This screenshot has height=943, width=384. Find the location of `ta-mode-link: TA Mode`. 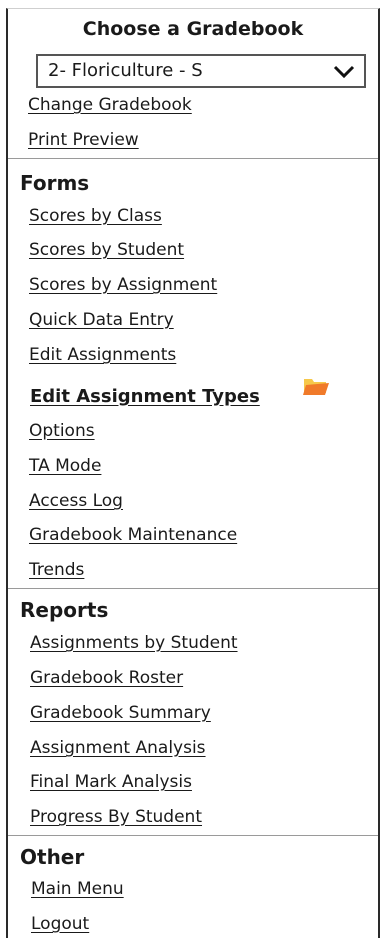

ta-mode-link: TA Mode is located at coordinates (65, 466).